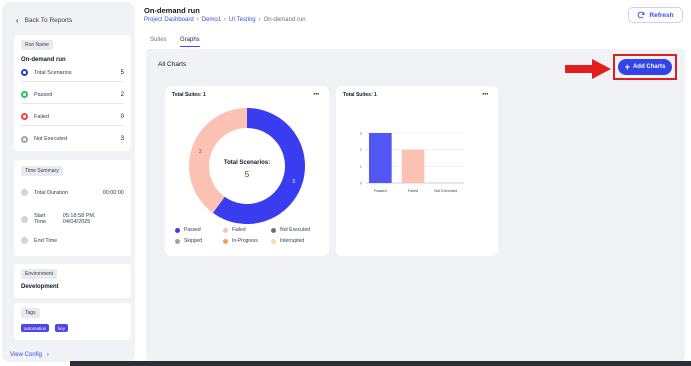 The width and height of the screenshot is (691, 366). What do you see at coordinates (53, 72) in the screenshot?
I see `stat-label: Total Scenarios` at bounding box center [53, 72].